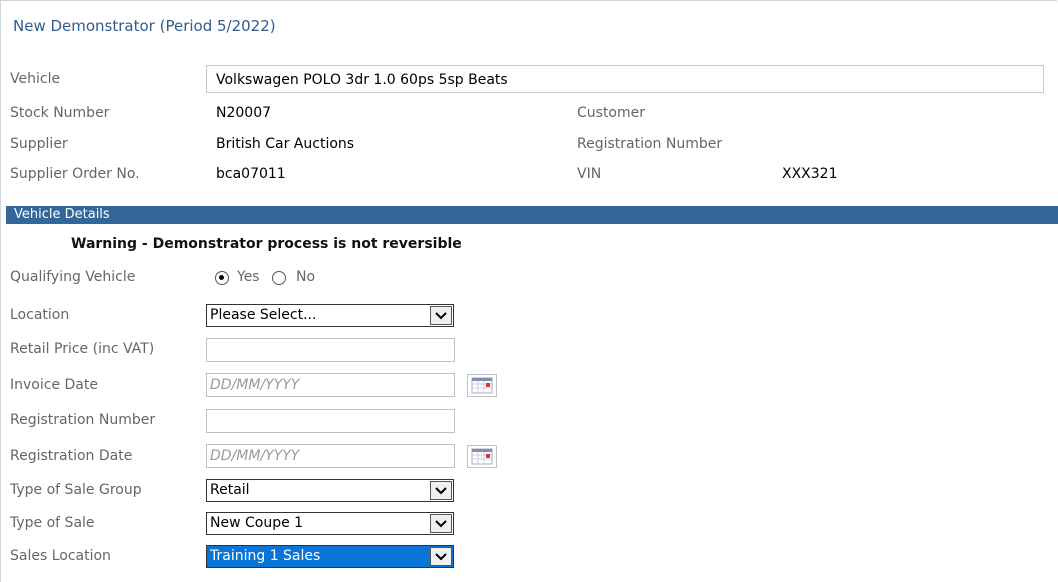 This screenshot has height=582, width=1058. I want to click on customer-label: Customer, so click(611, 113).